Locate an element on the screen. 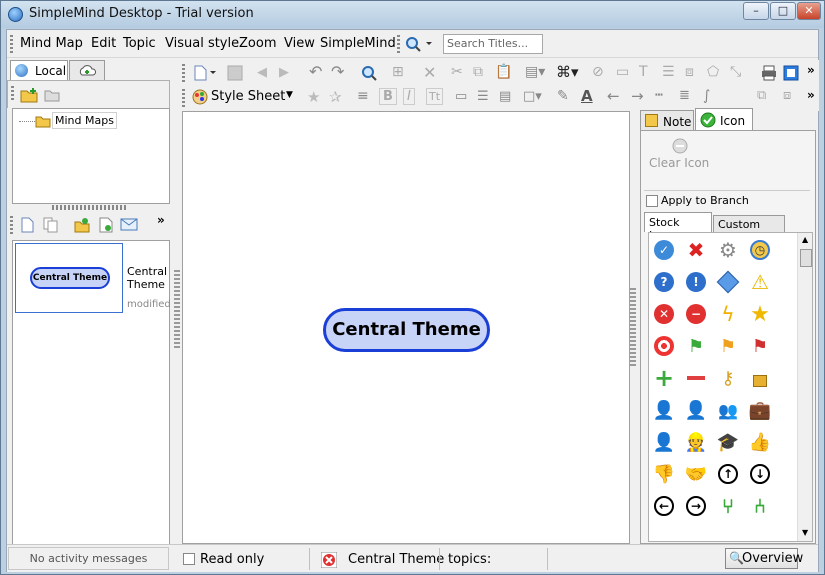 This screenshot has width=825, height=575. print-icon is located at coordinates (769, 73).